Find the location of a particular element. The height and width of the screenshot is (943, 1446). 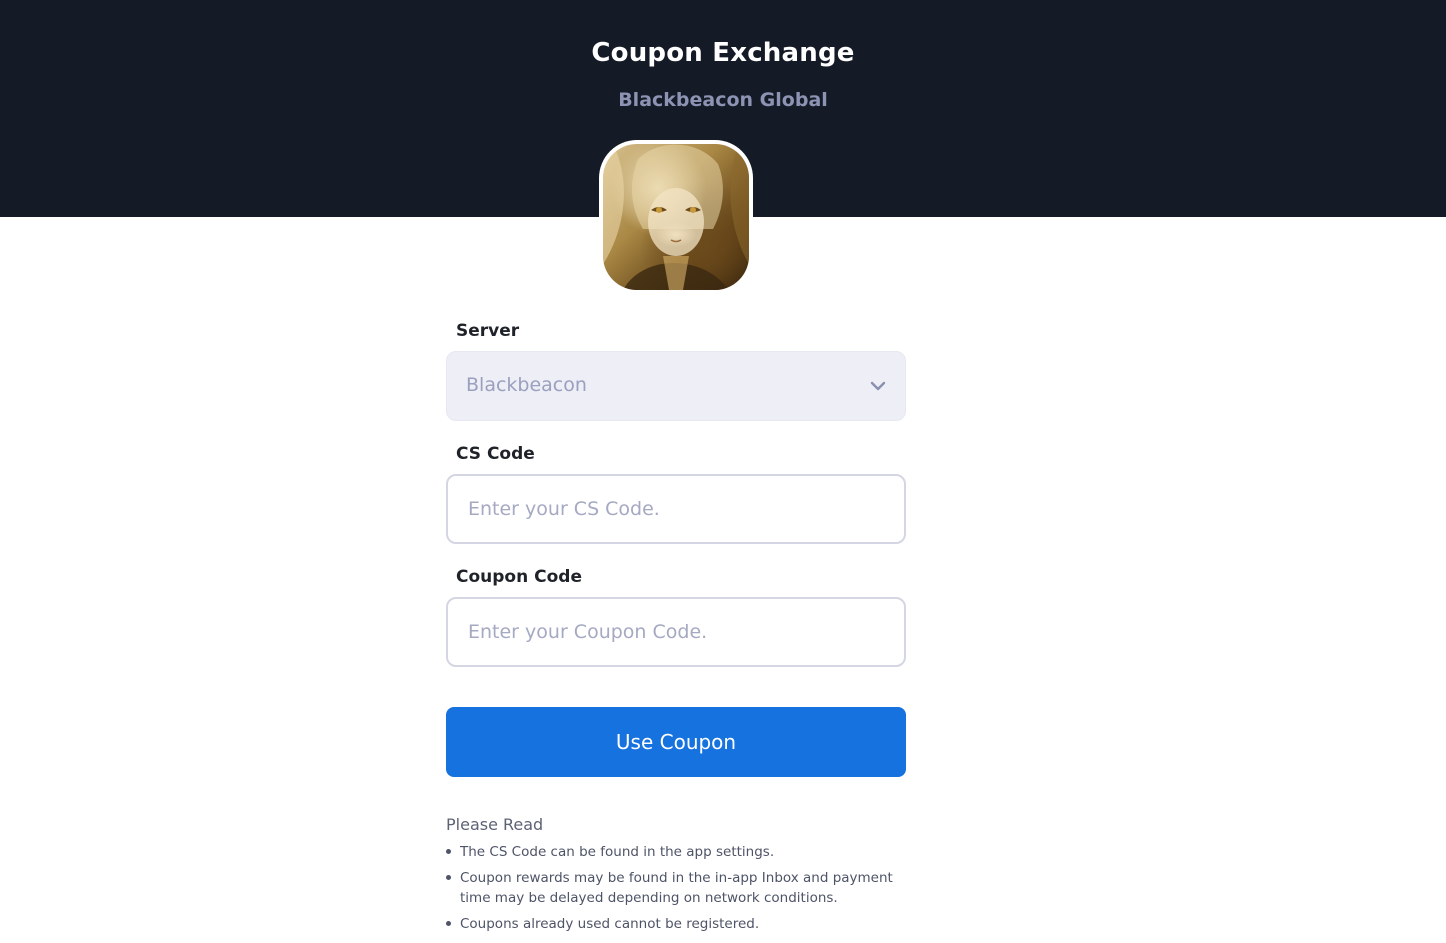

chevron-down-icon is located at coordinates (878, 386).